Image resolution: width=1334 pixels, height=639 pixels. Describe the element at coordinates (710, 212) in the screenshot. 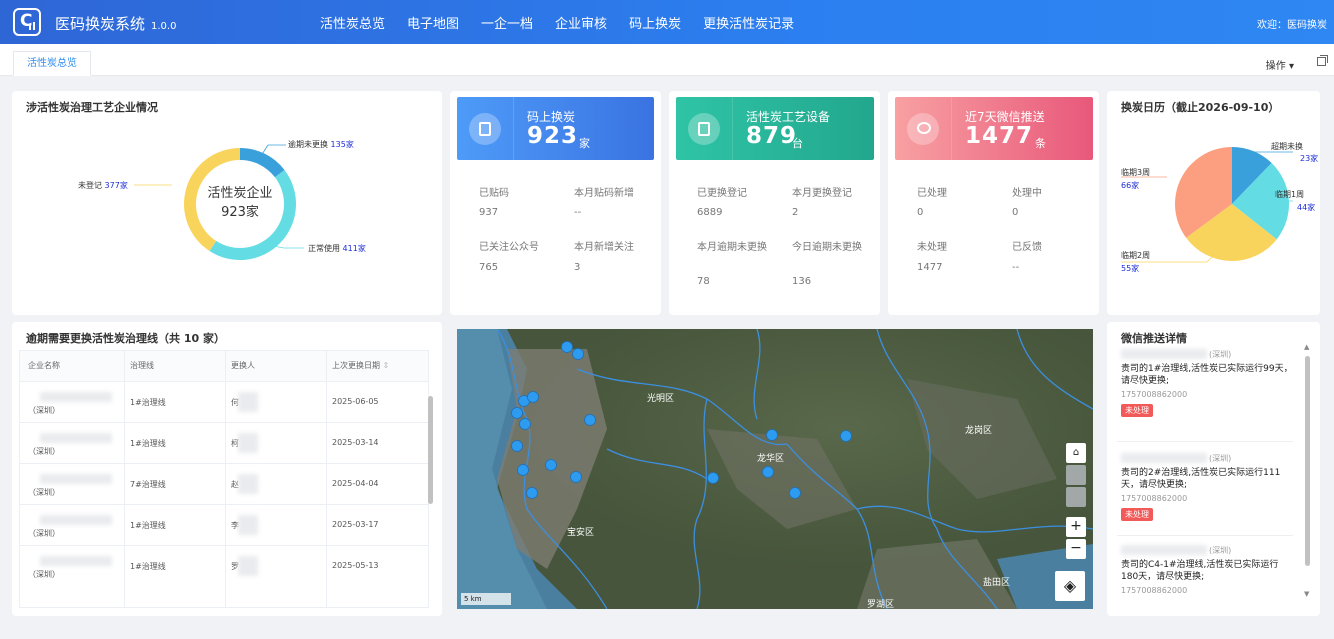

I see `stat-value: 6889` at that location.